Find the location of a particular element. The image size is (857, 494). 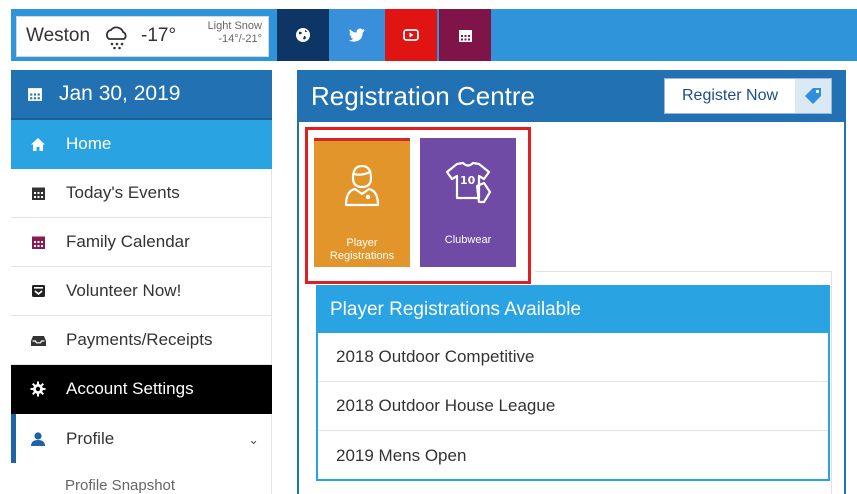

weather-city: Weston is located at coordinates (58, 35).